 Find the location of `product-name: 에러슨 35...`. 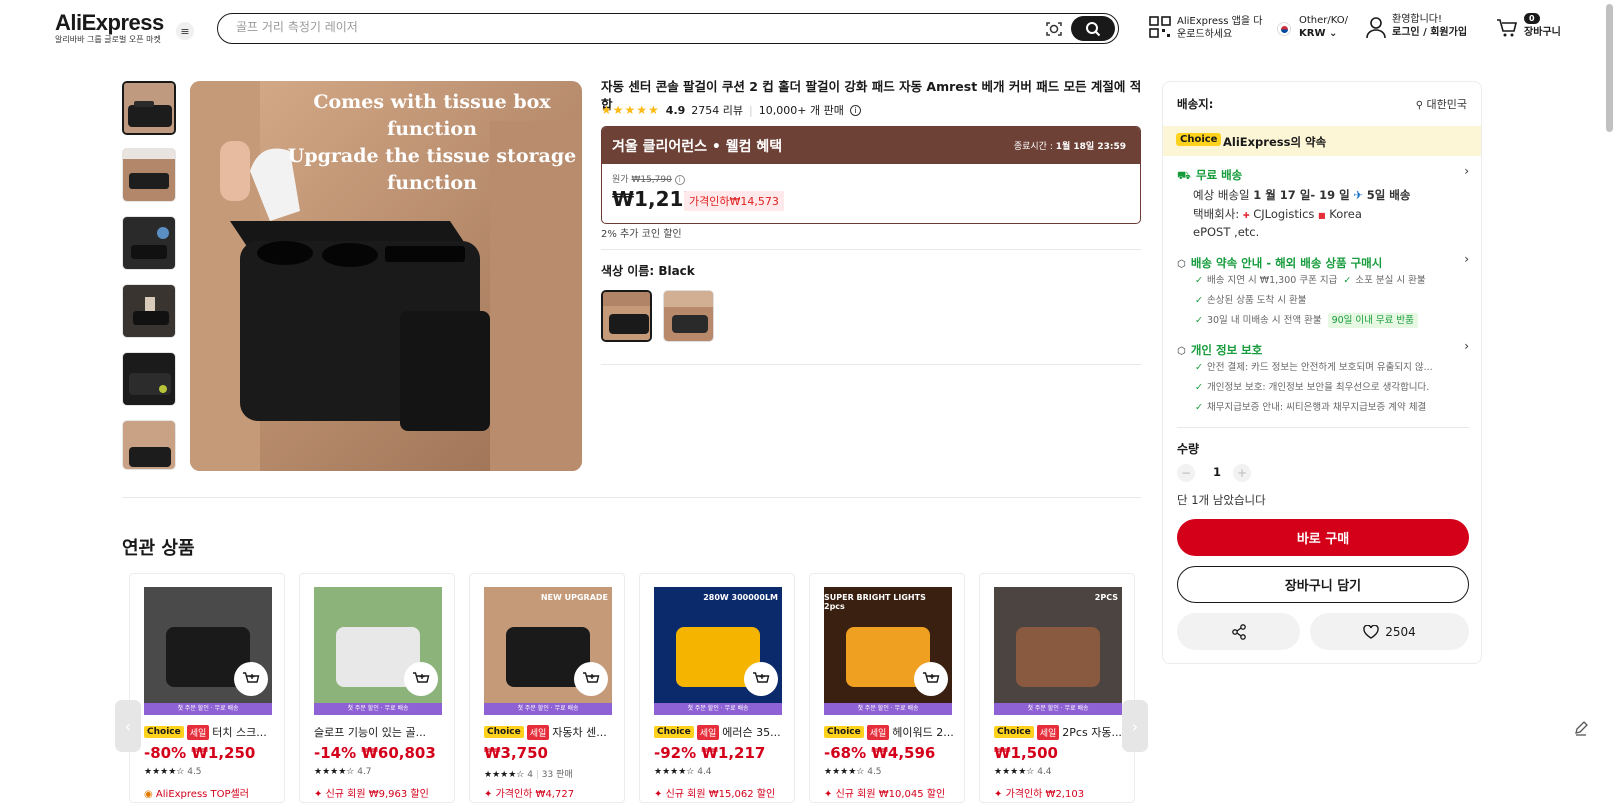

product-name: 에러슨 35... is located at coordinates (751, 732).